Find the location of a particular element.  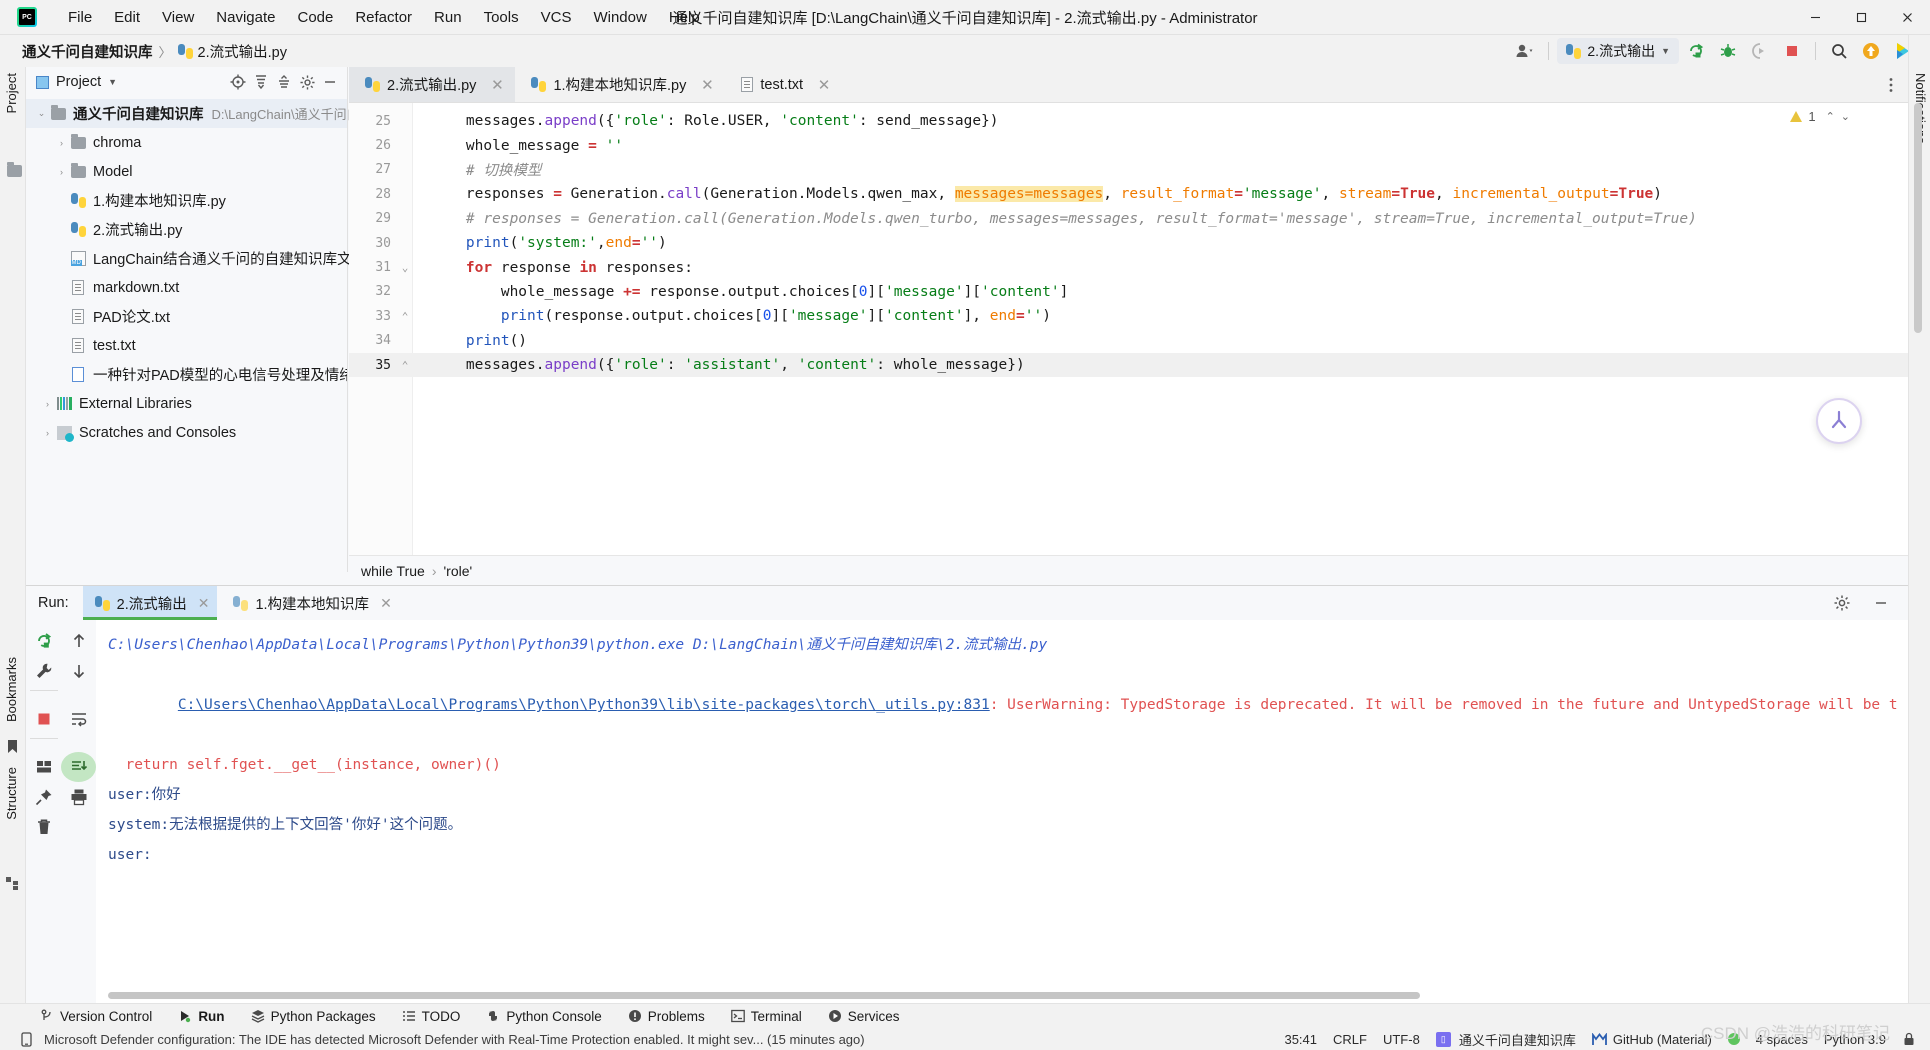

file-encoding: UTF-8 is located at coordinates (1401, 1039).